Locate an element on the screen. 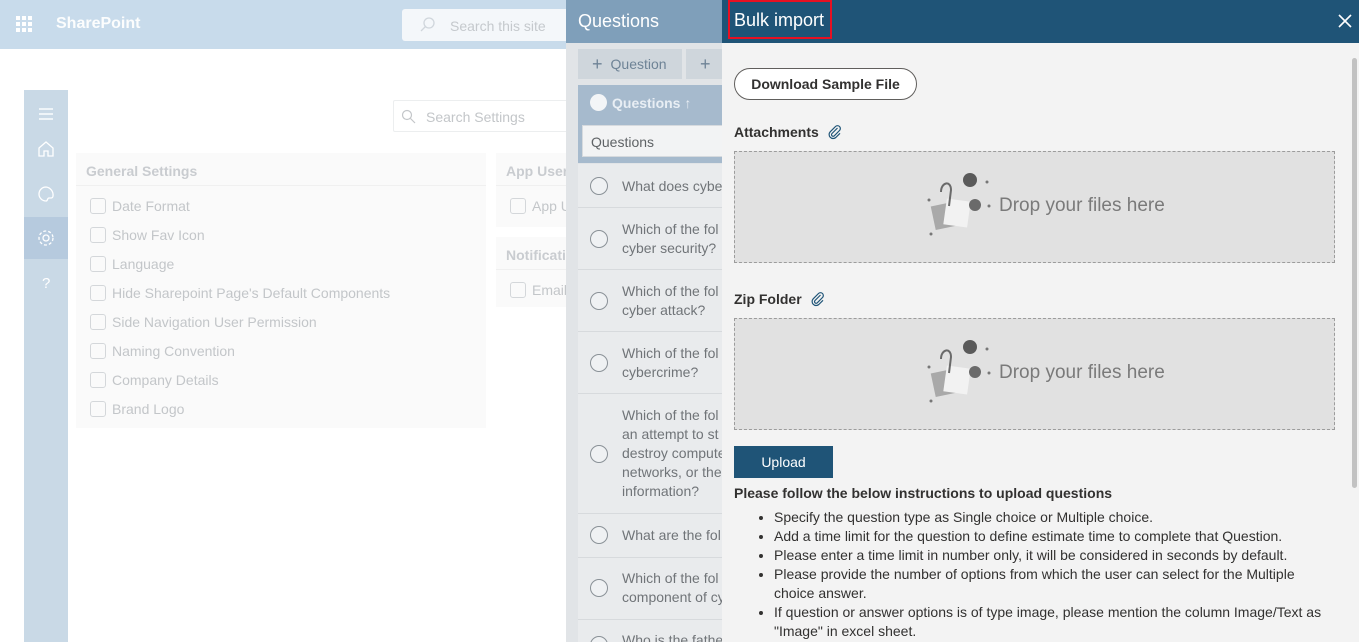 The height and width of the screenshot is (642, 1359). divider is located at coordinates (536, 269).